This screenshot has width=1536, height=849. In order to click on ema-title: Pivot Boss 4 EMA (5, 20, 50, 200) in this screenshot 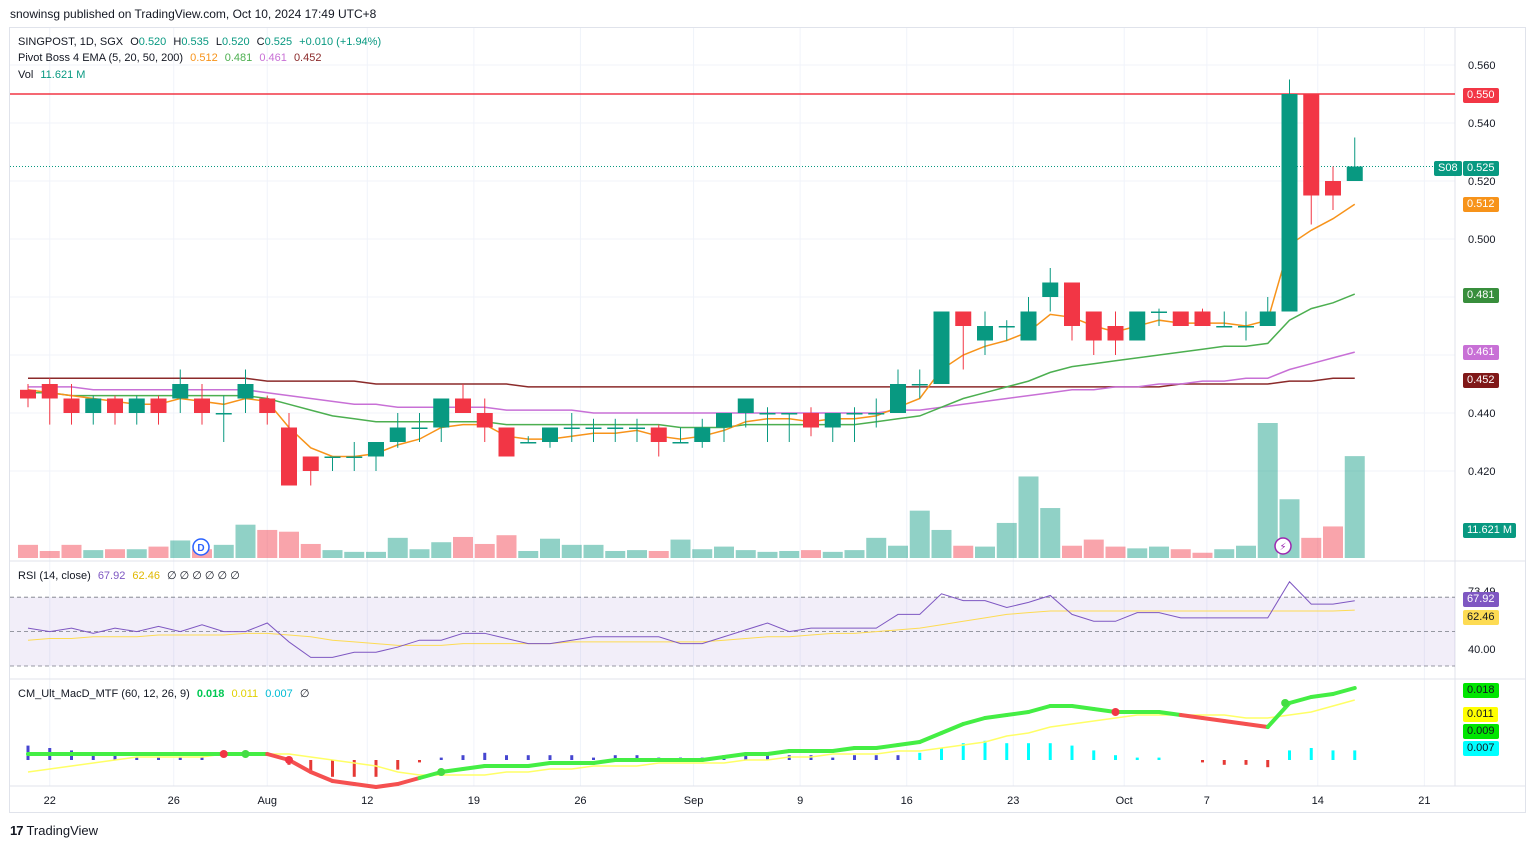, I will do `click(101, 58)`.